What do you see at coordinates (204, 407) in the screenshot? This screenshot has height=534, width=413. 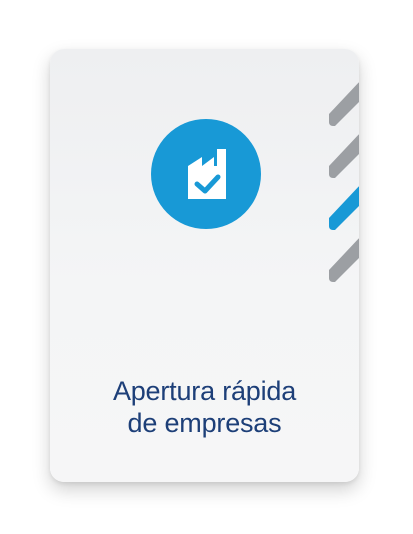 I see `card-title: Apertura rápida de empresas` at bounding box center [204, 407].